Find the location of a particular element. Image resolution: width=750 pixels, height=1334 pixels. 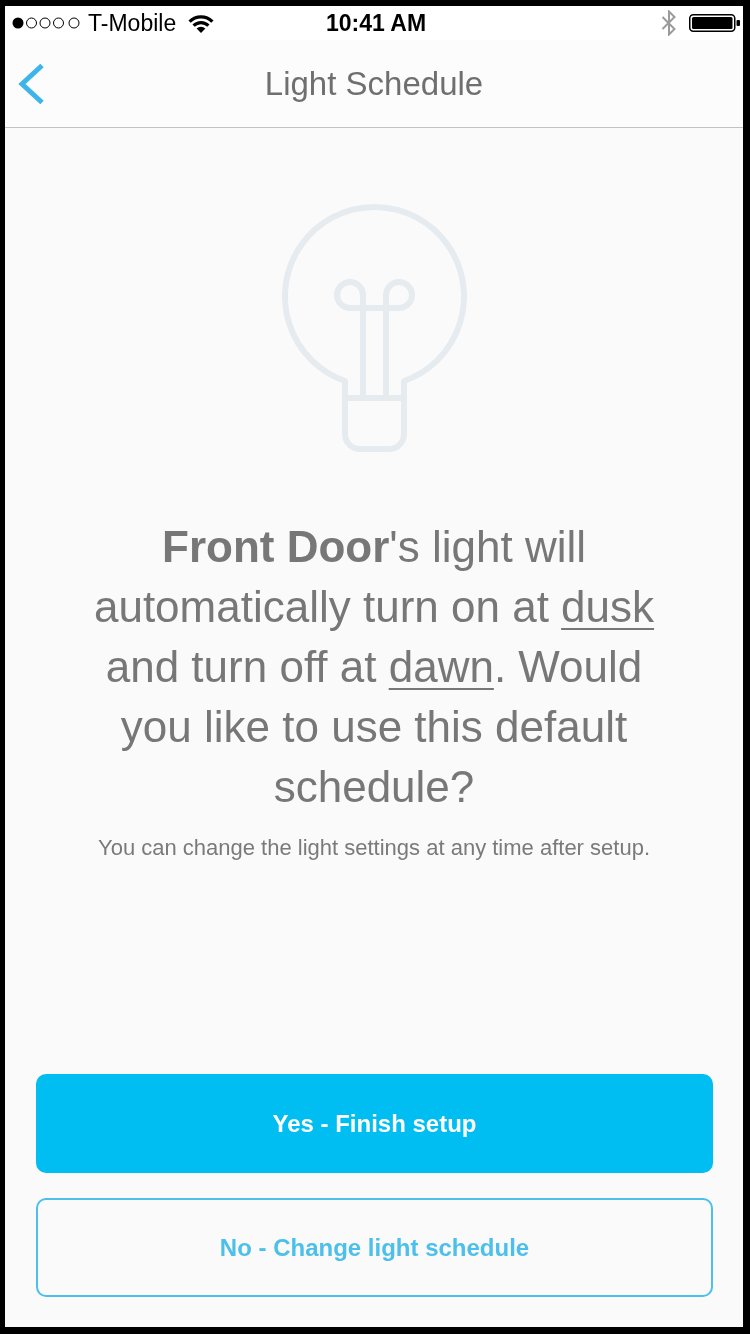

chevron-left-icon is located at coordinates (31, 83).